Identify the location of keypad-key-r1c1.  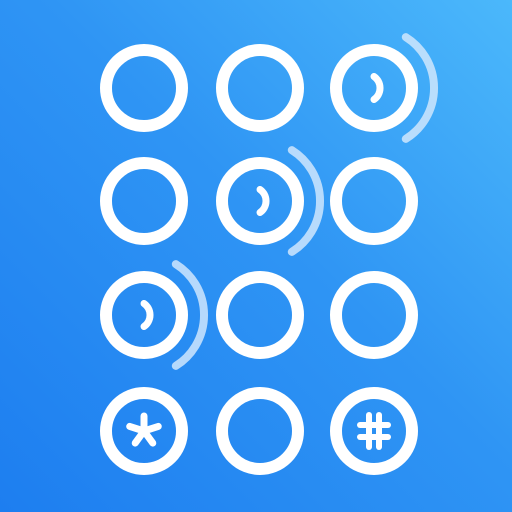
(144, 88).